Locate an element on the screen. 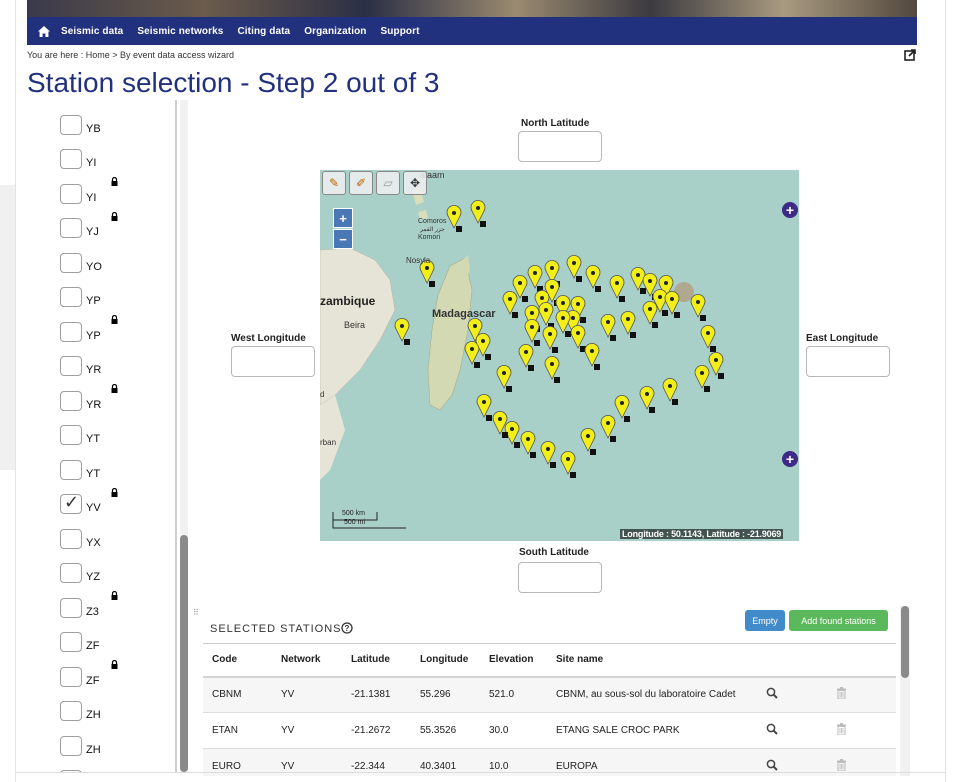 This screenshot has width=961, height=782. west-longitude-input is located at coordinates (273, 361).